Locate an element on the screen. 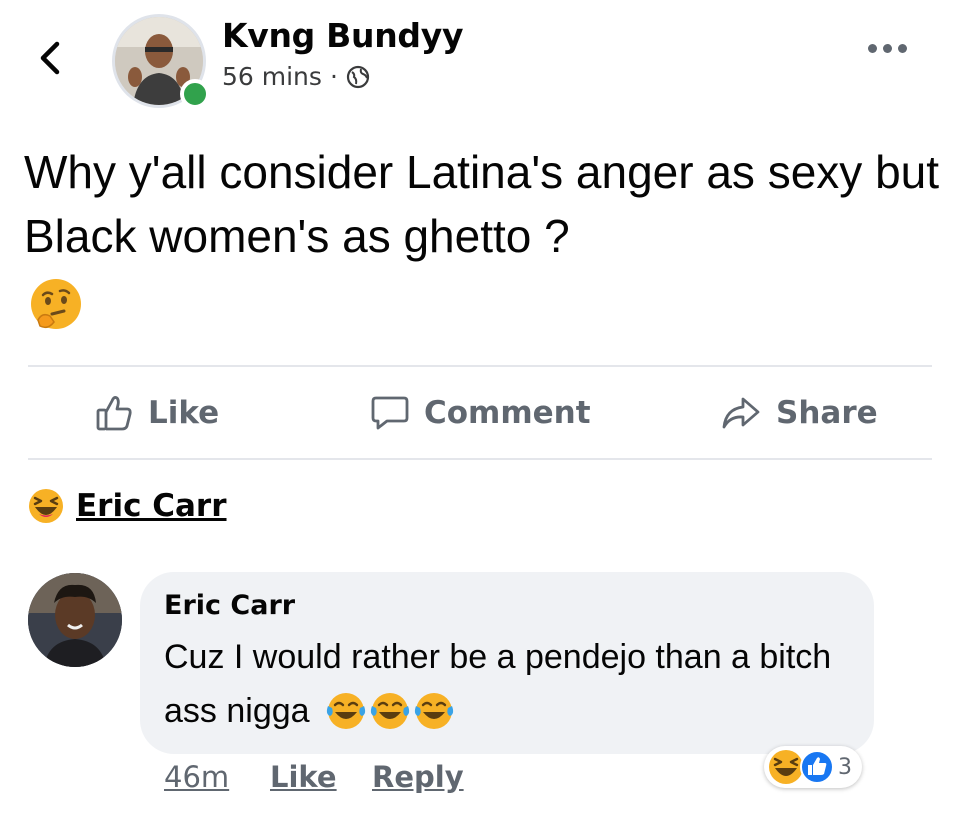 The height and width of the screenshot is (818, 960). comment-icon is located at coordinates (390, 413).